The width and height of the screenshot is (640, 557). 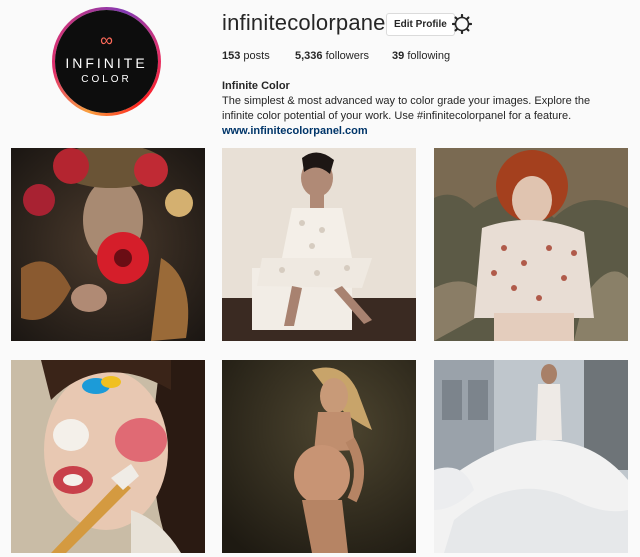 What do you see at coordinates (256, 86) in the screenshot?
I see `profile-display-name: Infinite Color` at bounding box center [256, 86].